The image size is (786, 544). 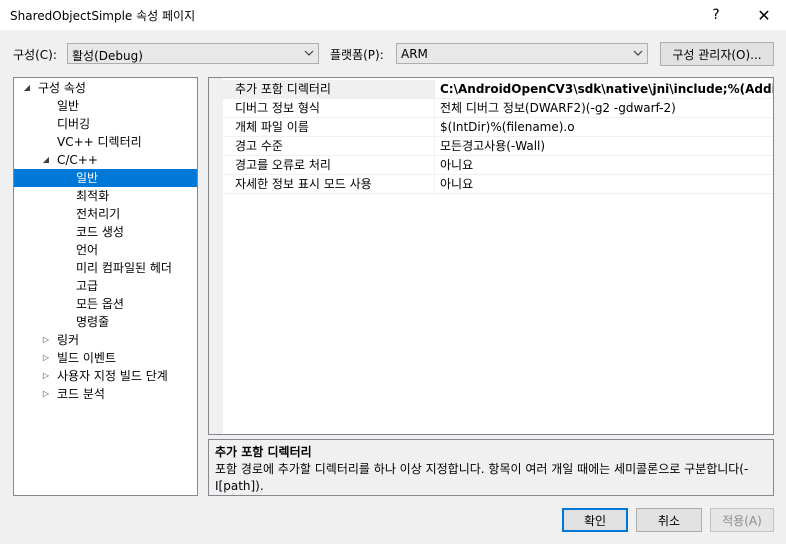 I want to click on tree-item-linker: ▷ 링커, so click(x=105, y=340).